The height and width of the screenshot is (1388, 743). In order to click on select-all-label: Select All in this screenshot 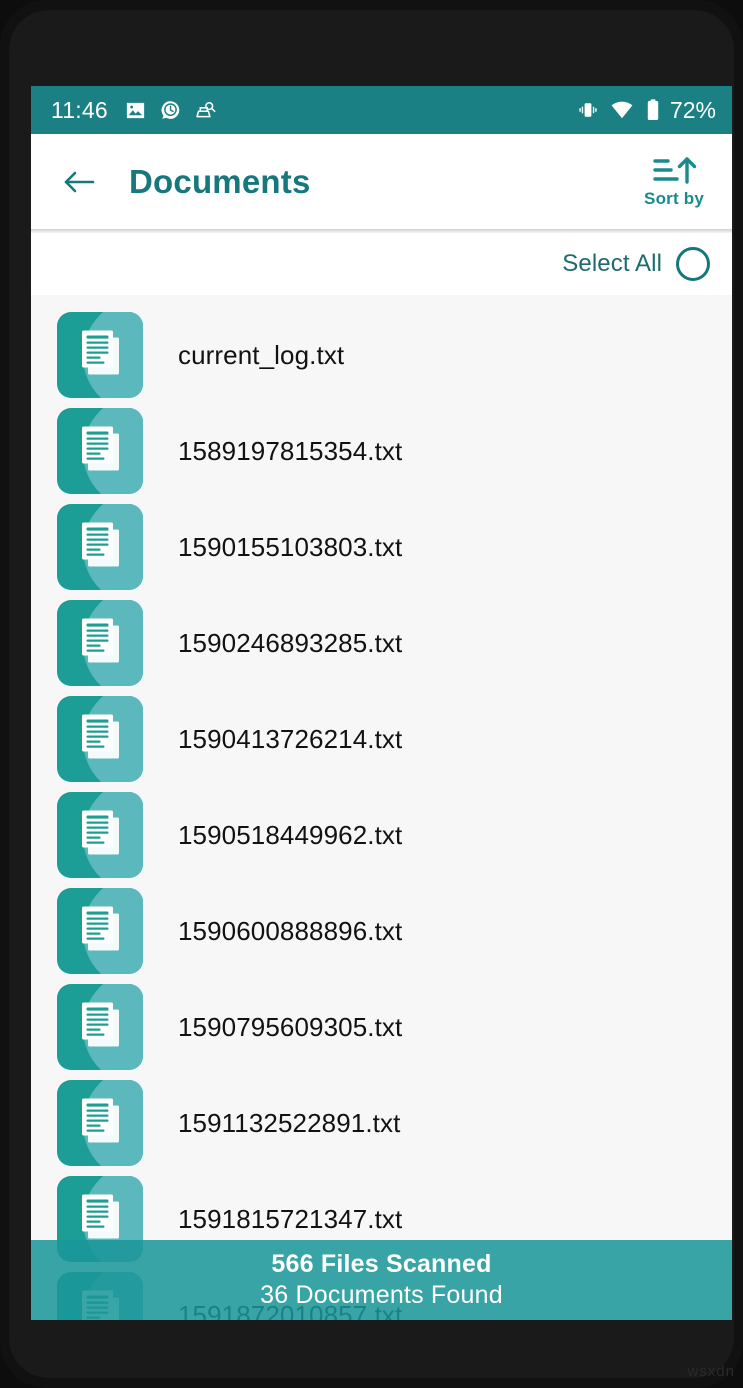, I will do `click(612, 263)`.